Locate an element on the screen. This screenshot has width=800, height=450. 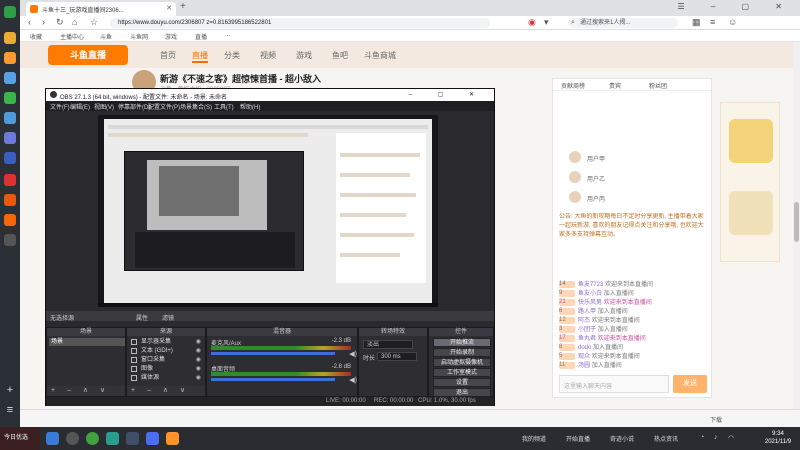
today-news-button: 今日优选 is located at coordinates (20, 438).